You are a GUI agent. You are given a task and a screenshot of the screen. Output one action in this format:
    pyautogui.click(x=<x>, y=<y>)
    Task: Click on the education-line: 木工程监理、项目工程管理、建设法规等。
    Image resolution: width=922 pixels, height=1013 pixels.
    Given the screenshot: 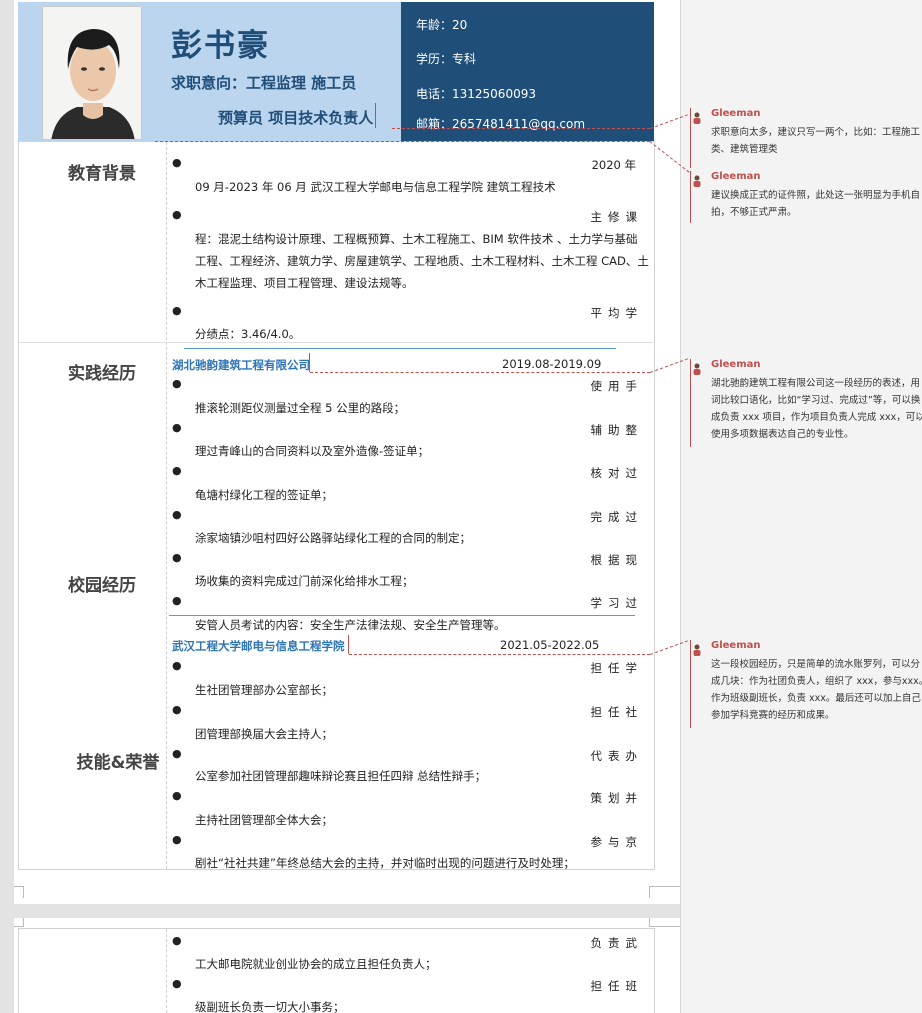 What is the action you would take?
    pyautogui.click(x=304, y=283)
    